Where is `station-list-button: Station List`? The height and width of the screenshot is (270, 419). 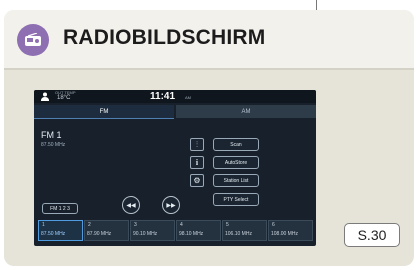
station-list-button: Station List is located at coordinates (236, 180).